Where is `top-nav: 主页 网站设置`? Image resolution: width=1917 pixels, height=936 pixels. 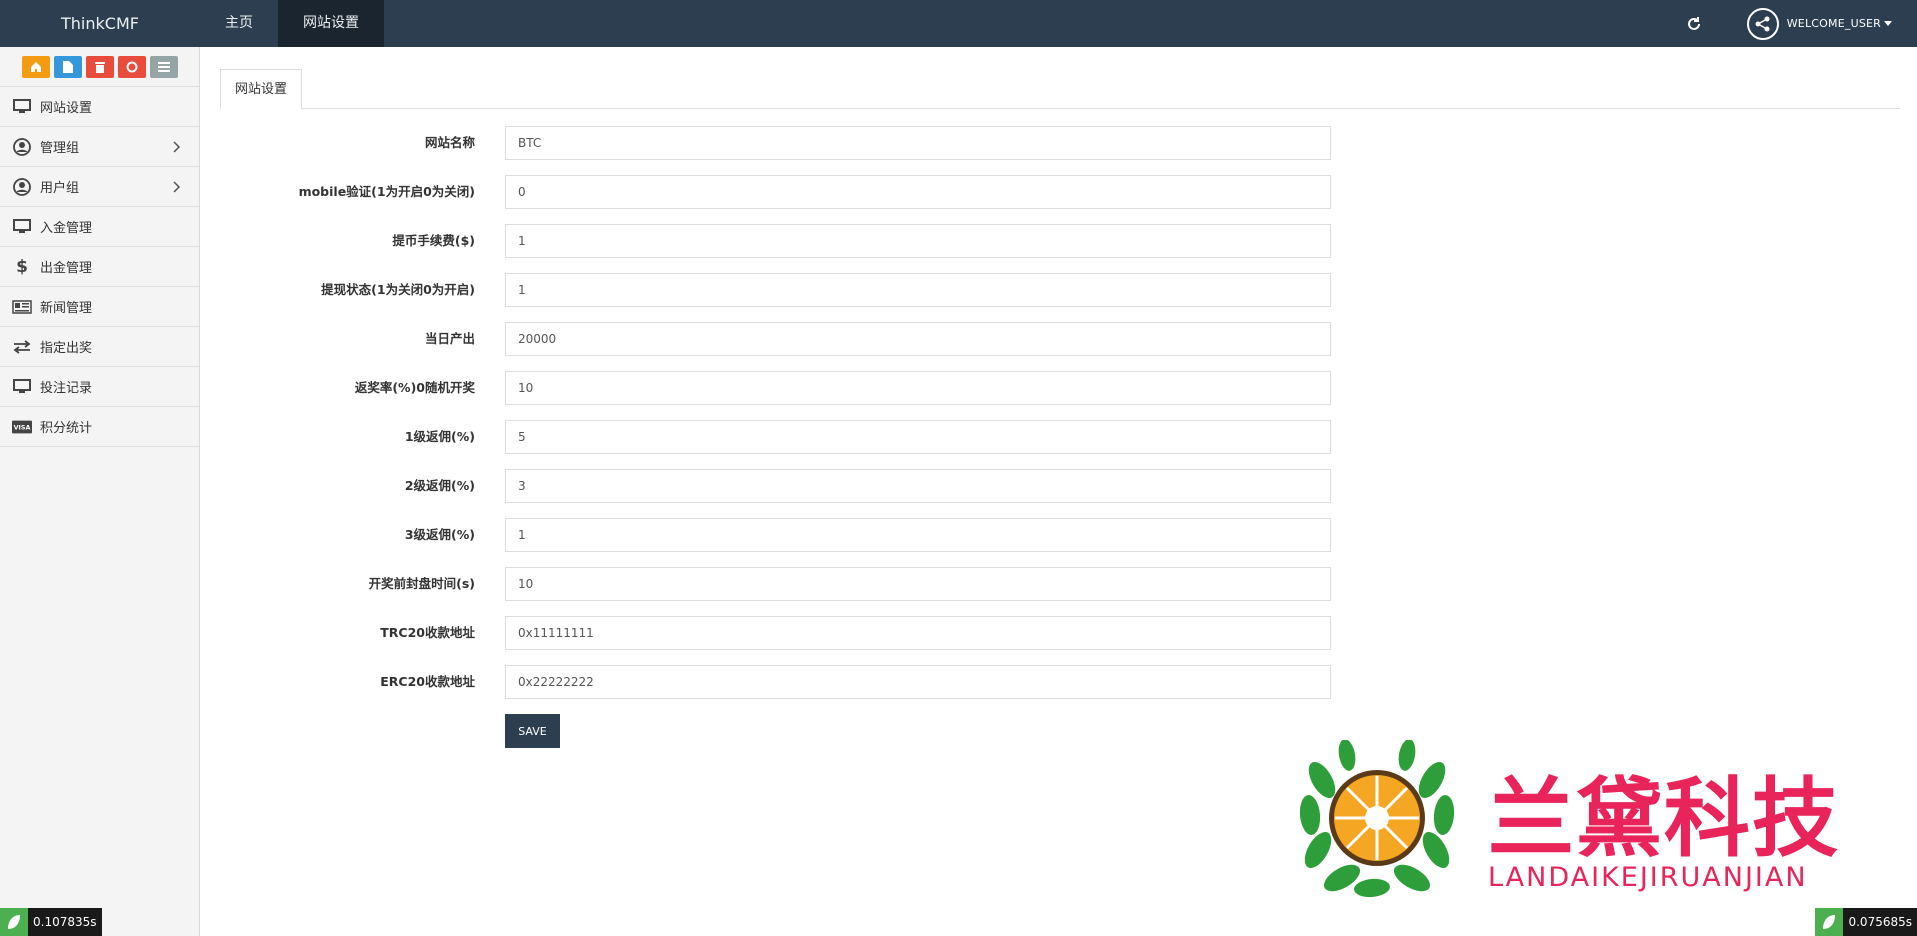
top-nav: 主页 网站设置 is located at coordinates (292, 23).